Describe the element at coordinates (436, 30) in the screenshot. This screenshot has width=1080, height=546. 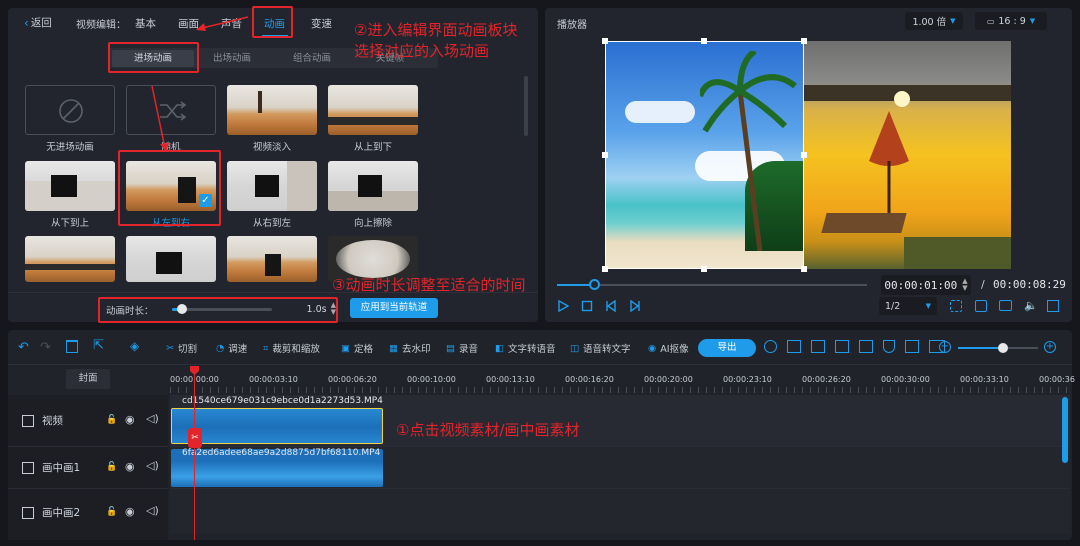
I see `annotation-step2-line1: ②进入编辑界面动画板块` at that location.